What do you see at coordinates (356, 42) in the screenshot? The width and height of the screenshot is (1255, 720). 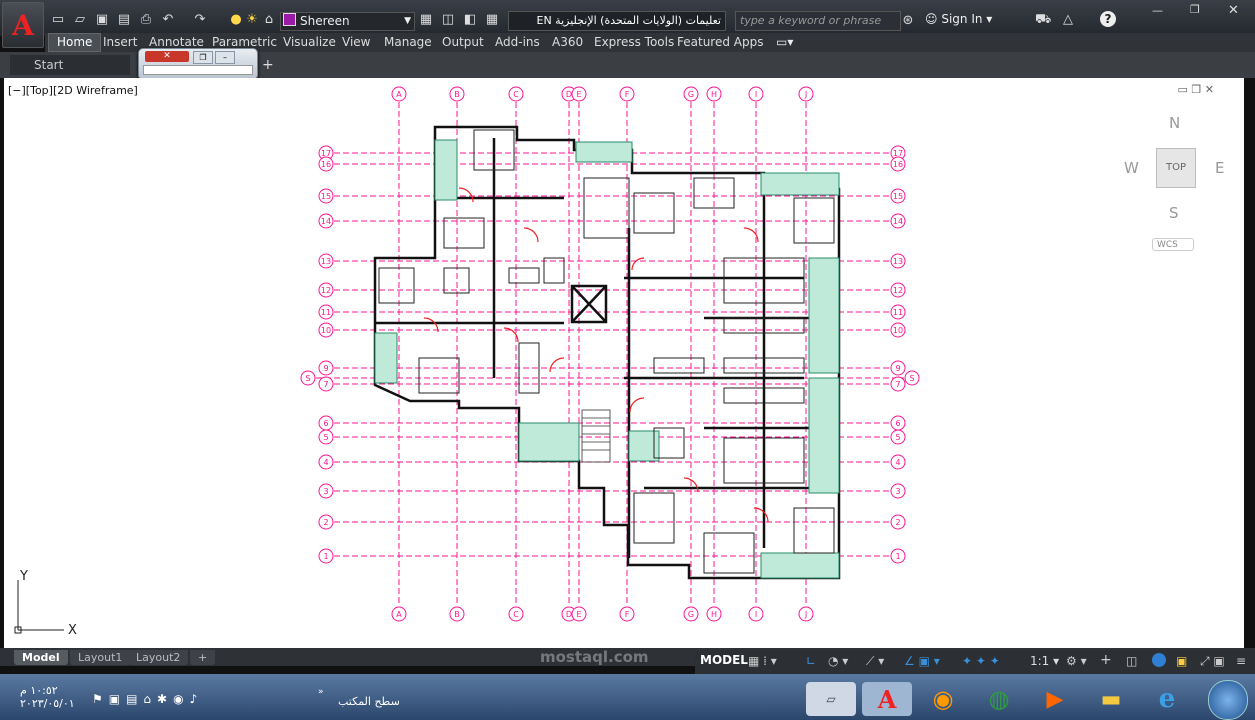 I see `tab-view: View` at bounding box center [356, 42].